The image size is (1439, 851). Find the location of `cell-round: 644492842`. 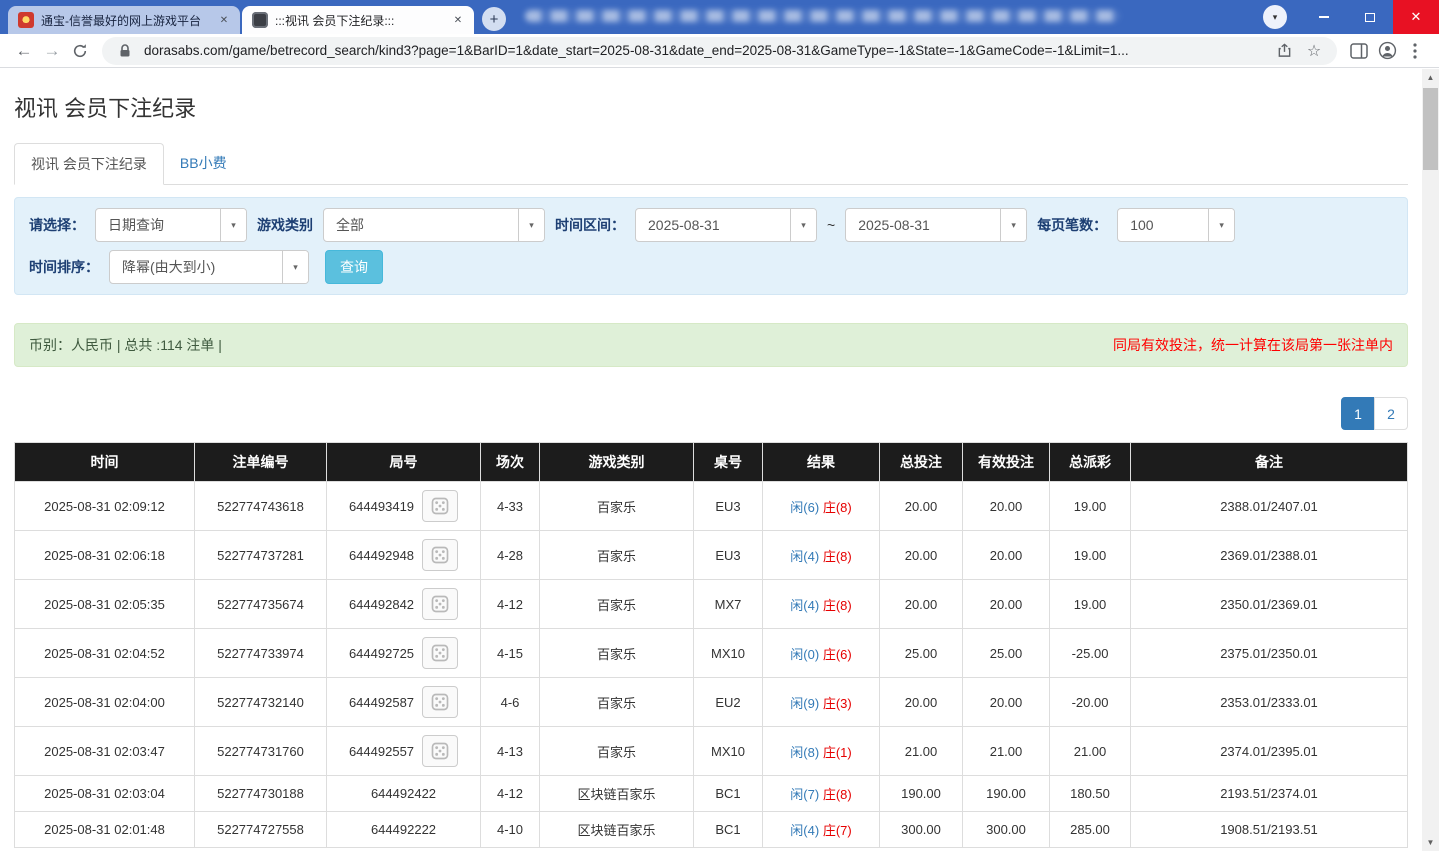

cell-round: 644492842 is located at coordinates (403, 604).